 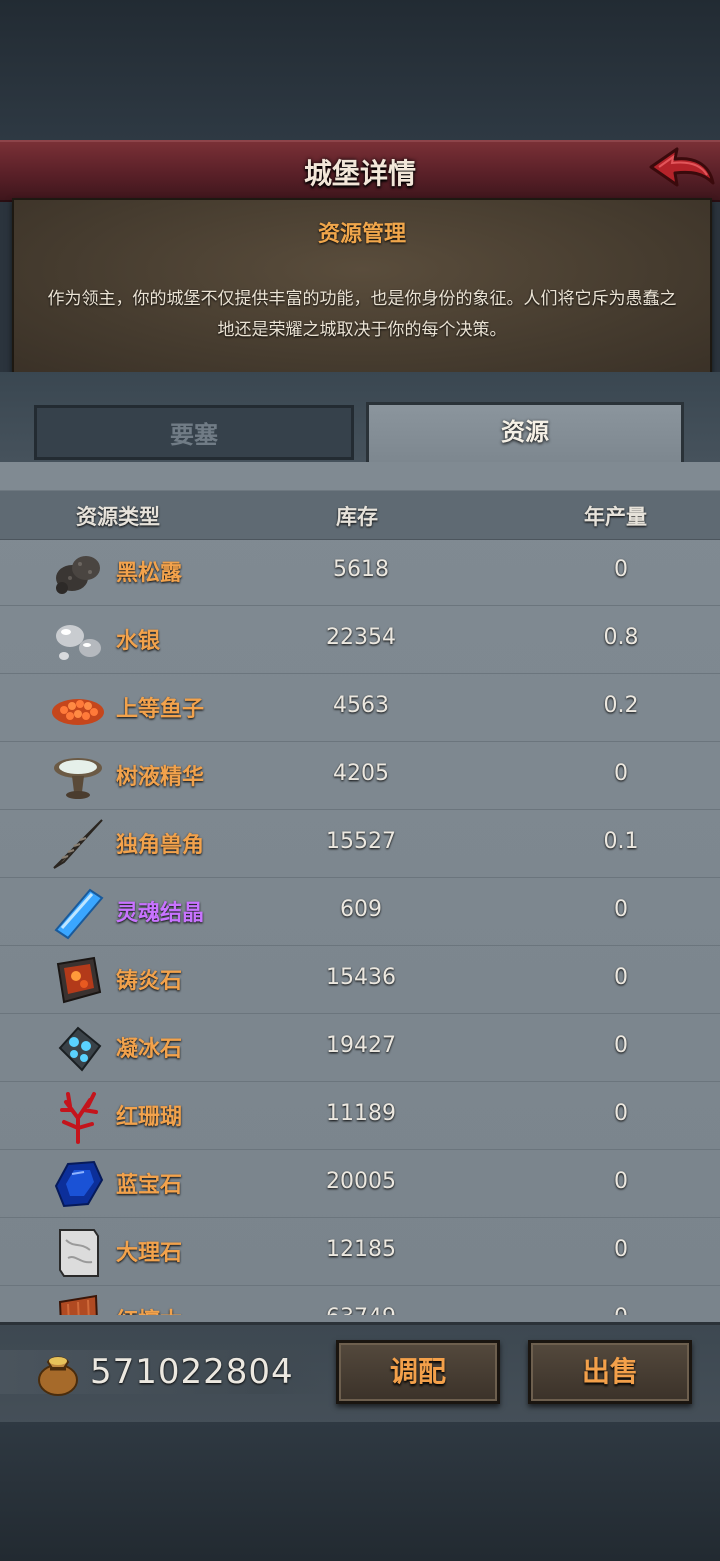 I want to click on back-button, so click(x=681, y=169).